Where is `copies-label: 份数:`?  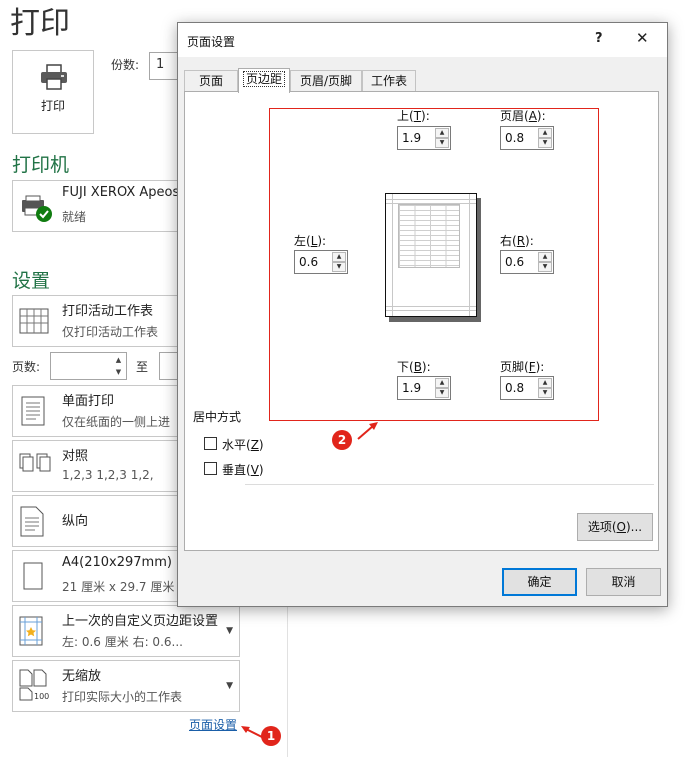
copies-label: 份数: is located at coordinates (125, 65).